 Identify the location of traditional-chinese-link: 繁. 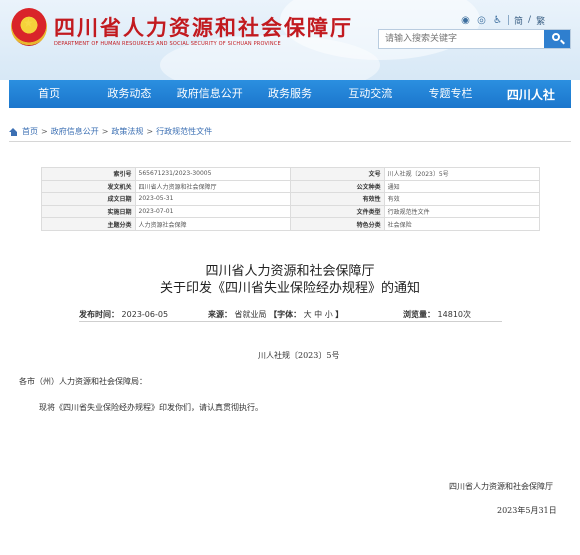
(540, 20).